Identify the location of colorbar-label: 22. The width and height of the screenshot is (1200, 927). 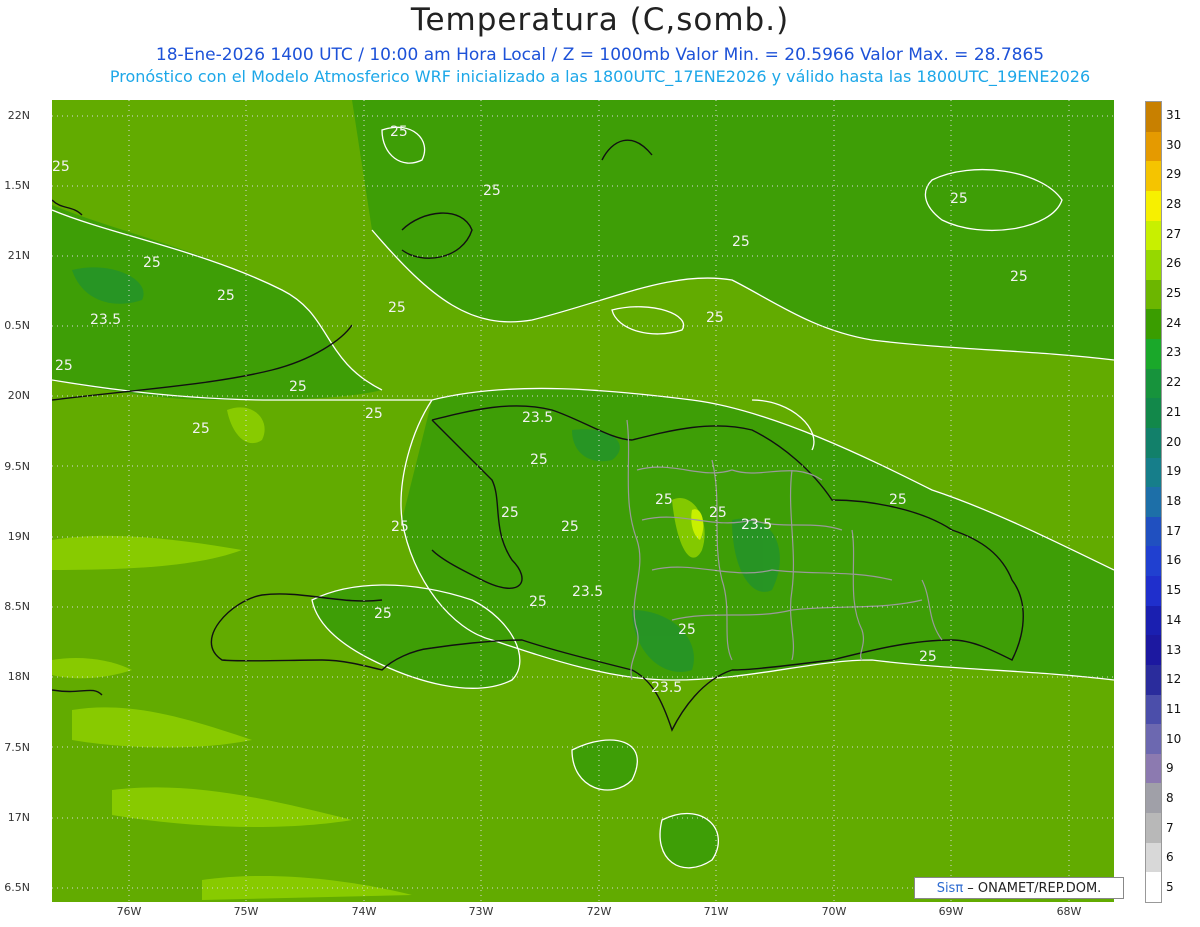
(1174, 382).